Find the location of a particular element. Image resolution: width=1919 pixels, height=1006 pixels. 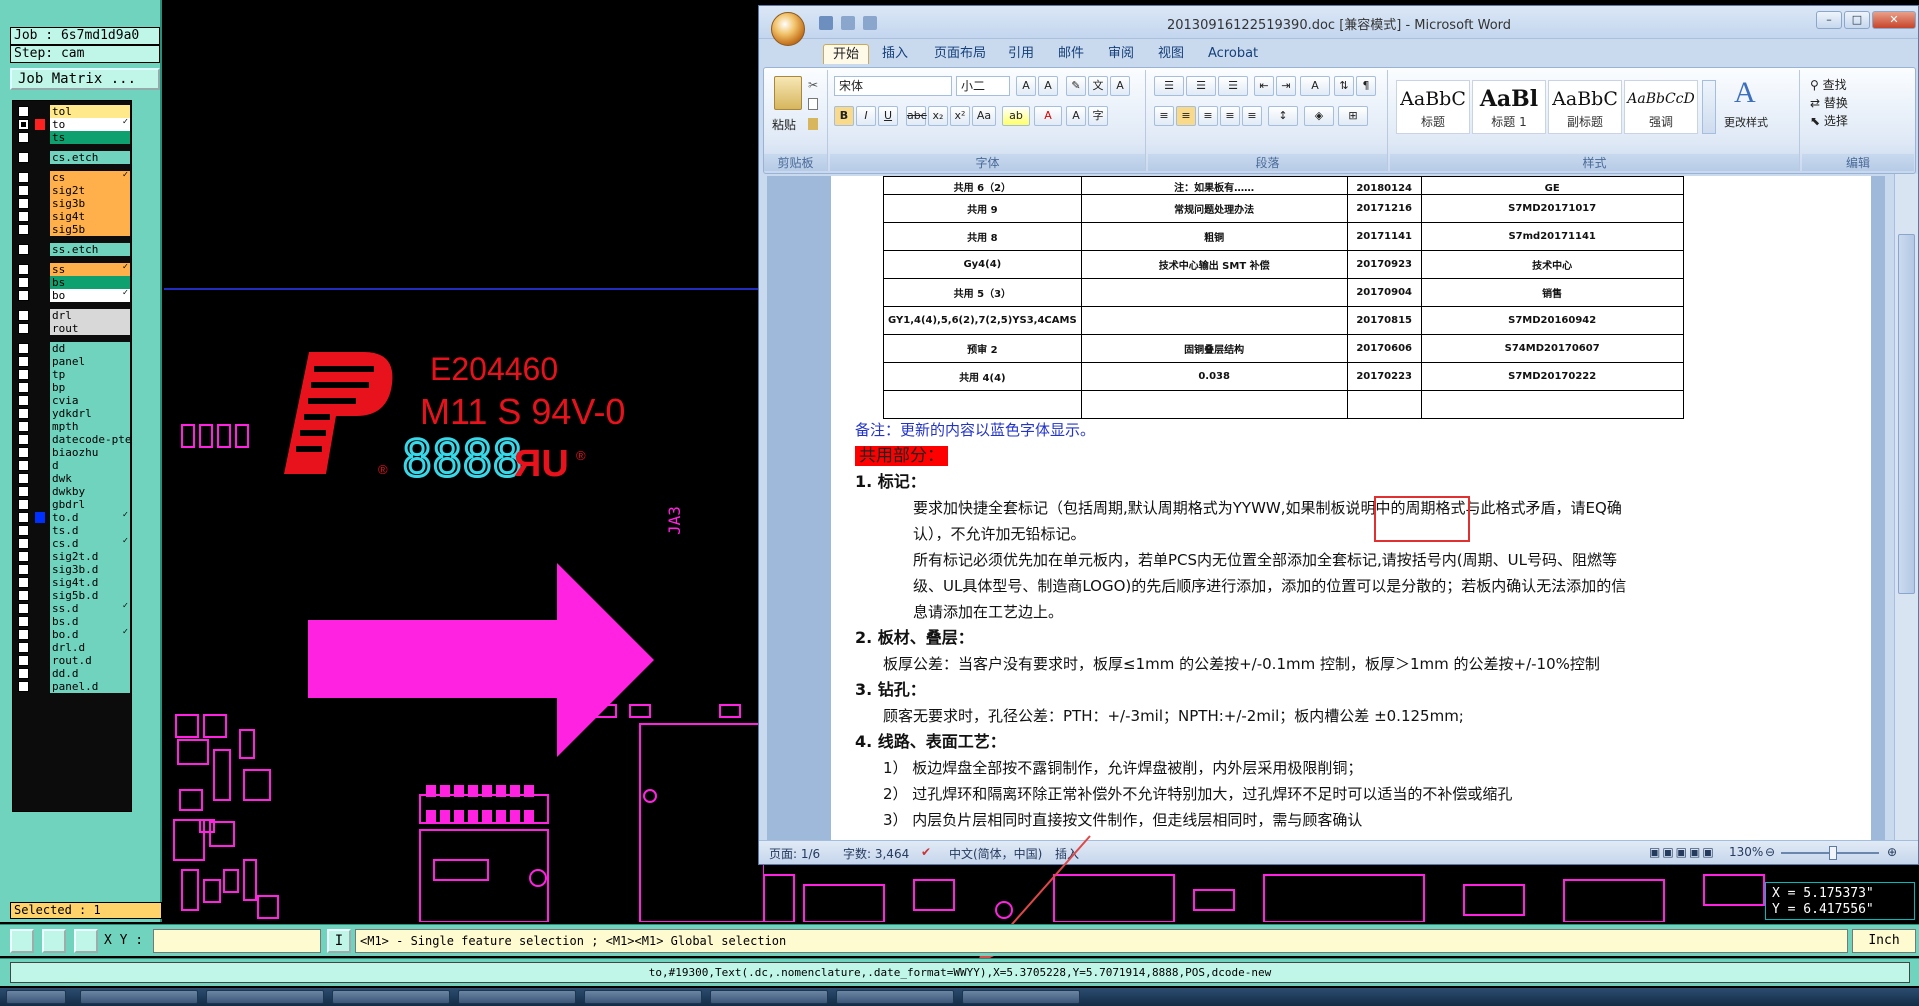

zoom-out-icon: ⊖ is located at coordinates (1770, 852).